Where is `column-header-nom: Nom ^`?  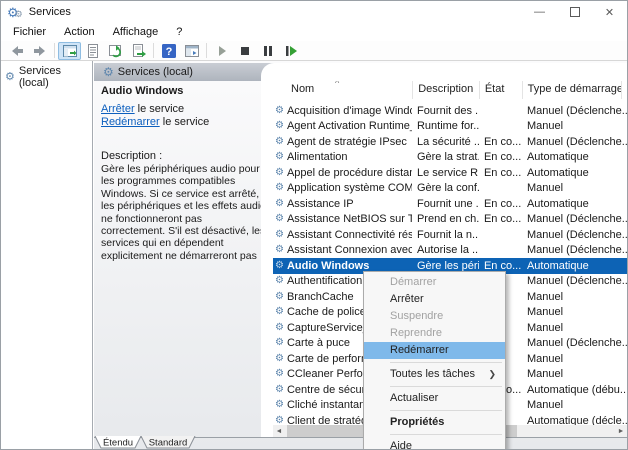
column-header-nom: Nom ^ is located at coordinates (343, 90).